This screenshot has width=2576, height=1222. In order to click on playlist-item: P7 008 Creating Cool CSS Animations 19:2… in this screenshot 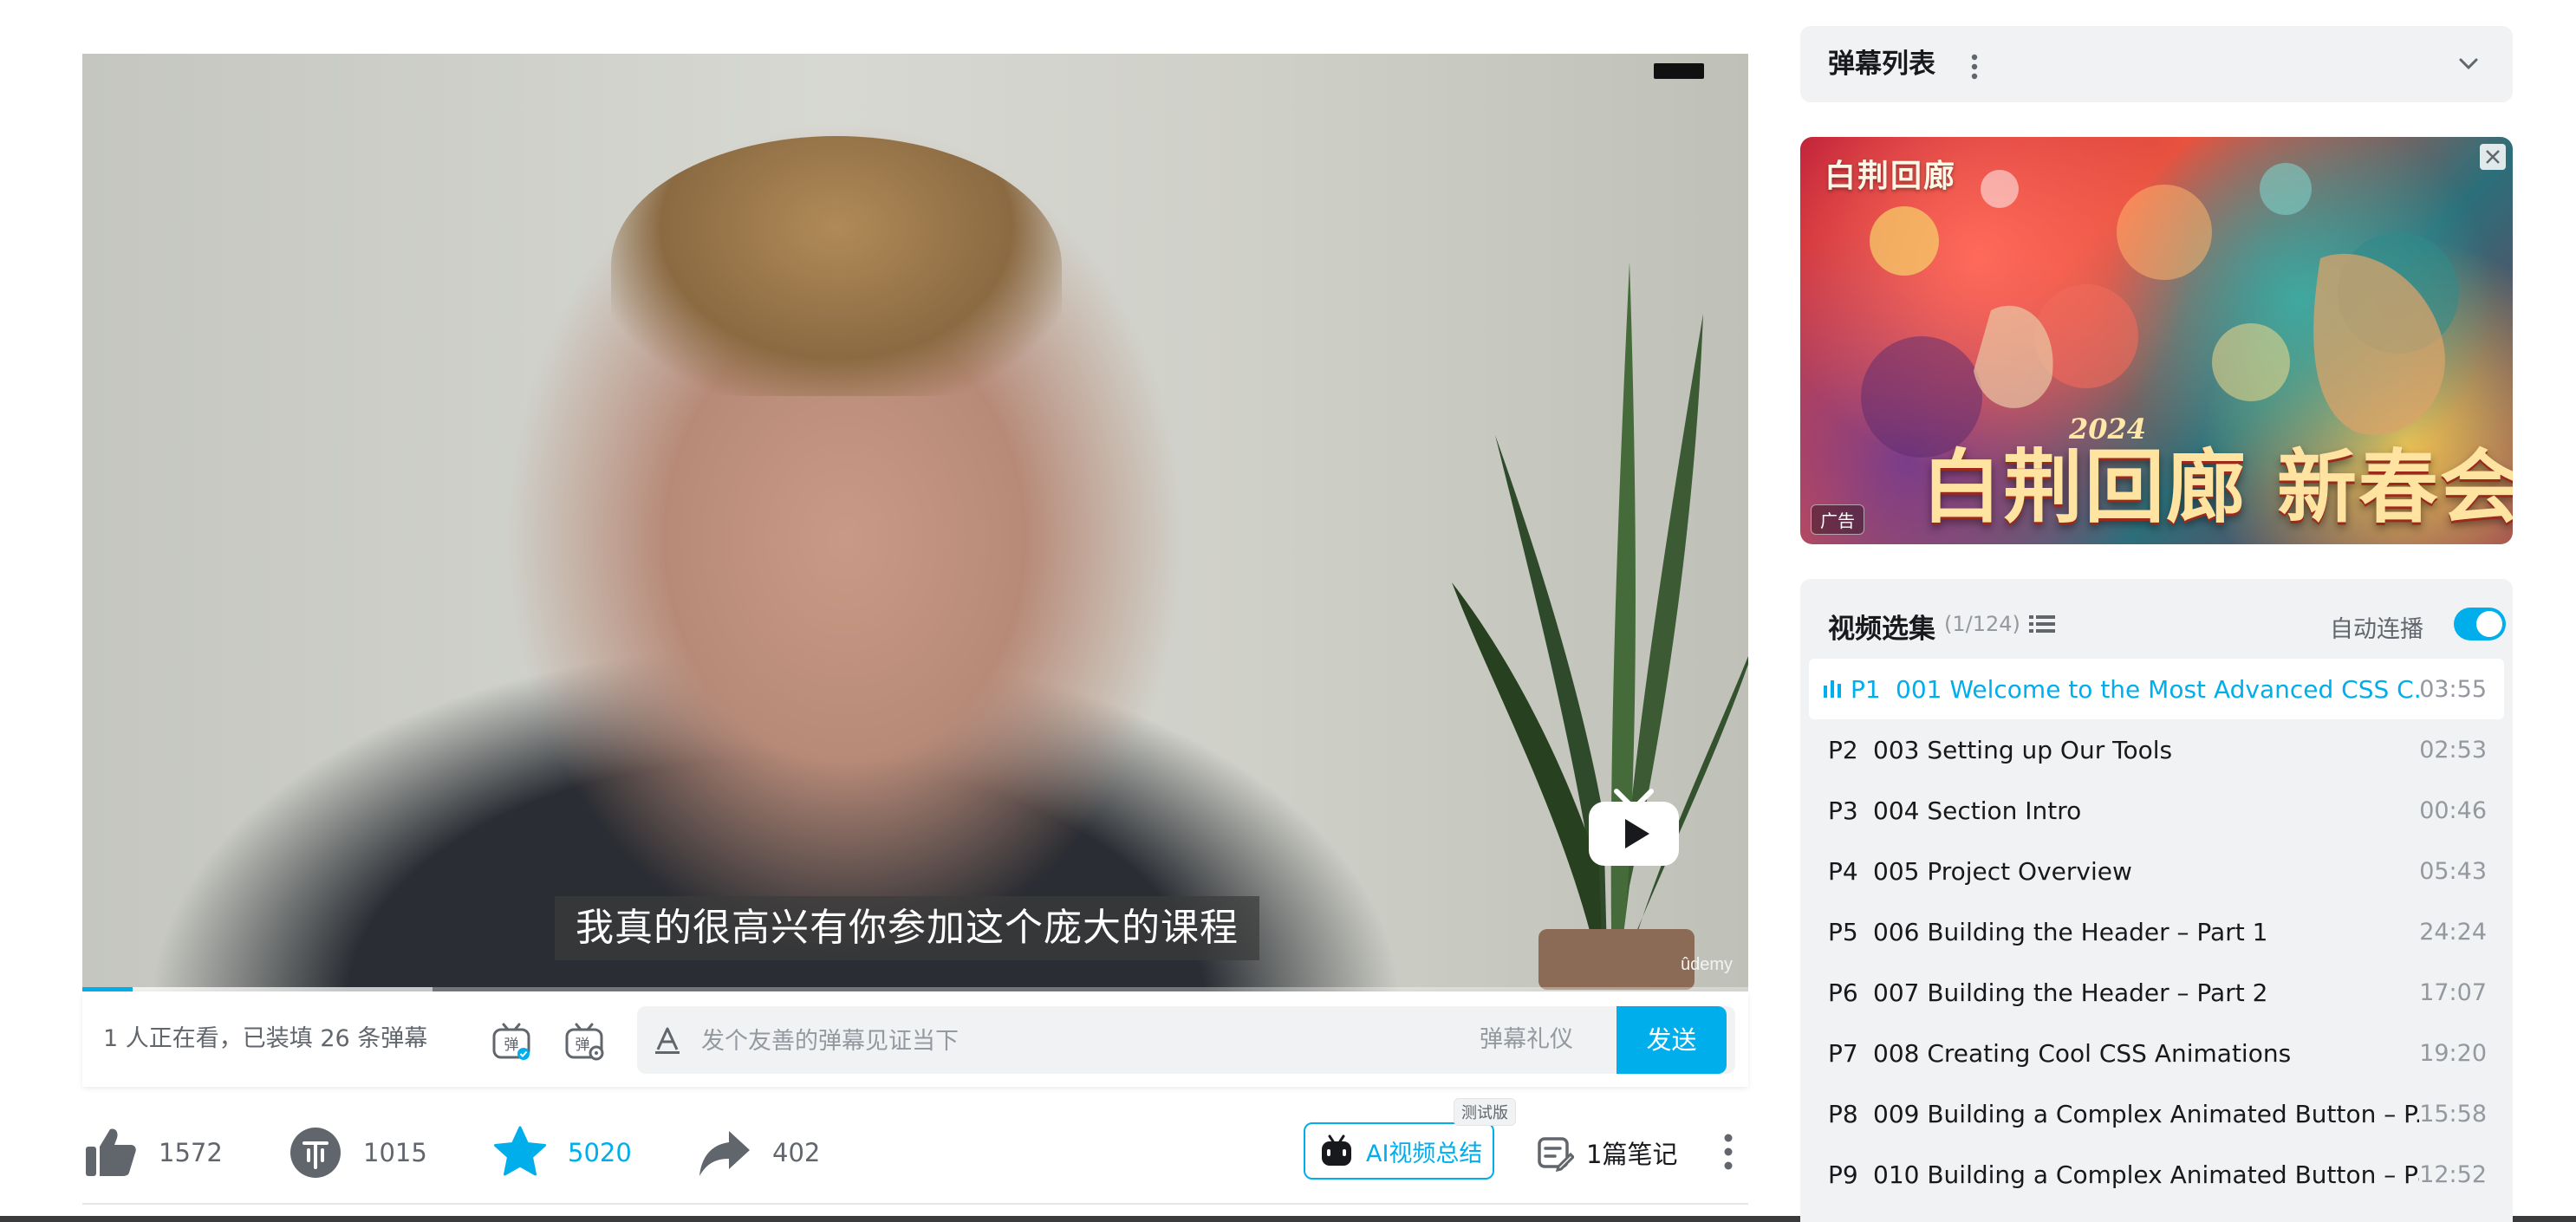, I will do `click(2156, 1053)`.